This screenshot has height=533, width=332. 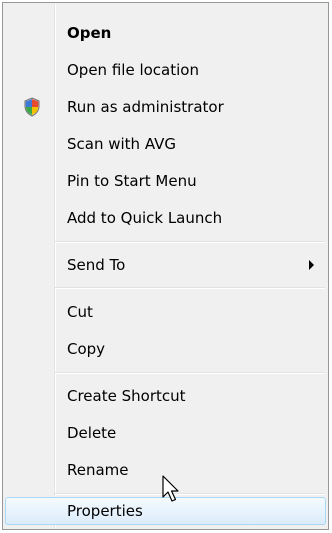 What do you see at coordinates (165, 312) in the screenshot?
I see `menu-item-cut: Cut` at bounding box center [165, 312].